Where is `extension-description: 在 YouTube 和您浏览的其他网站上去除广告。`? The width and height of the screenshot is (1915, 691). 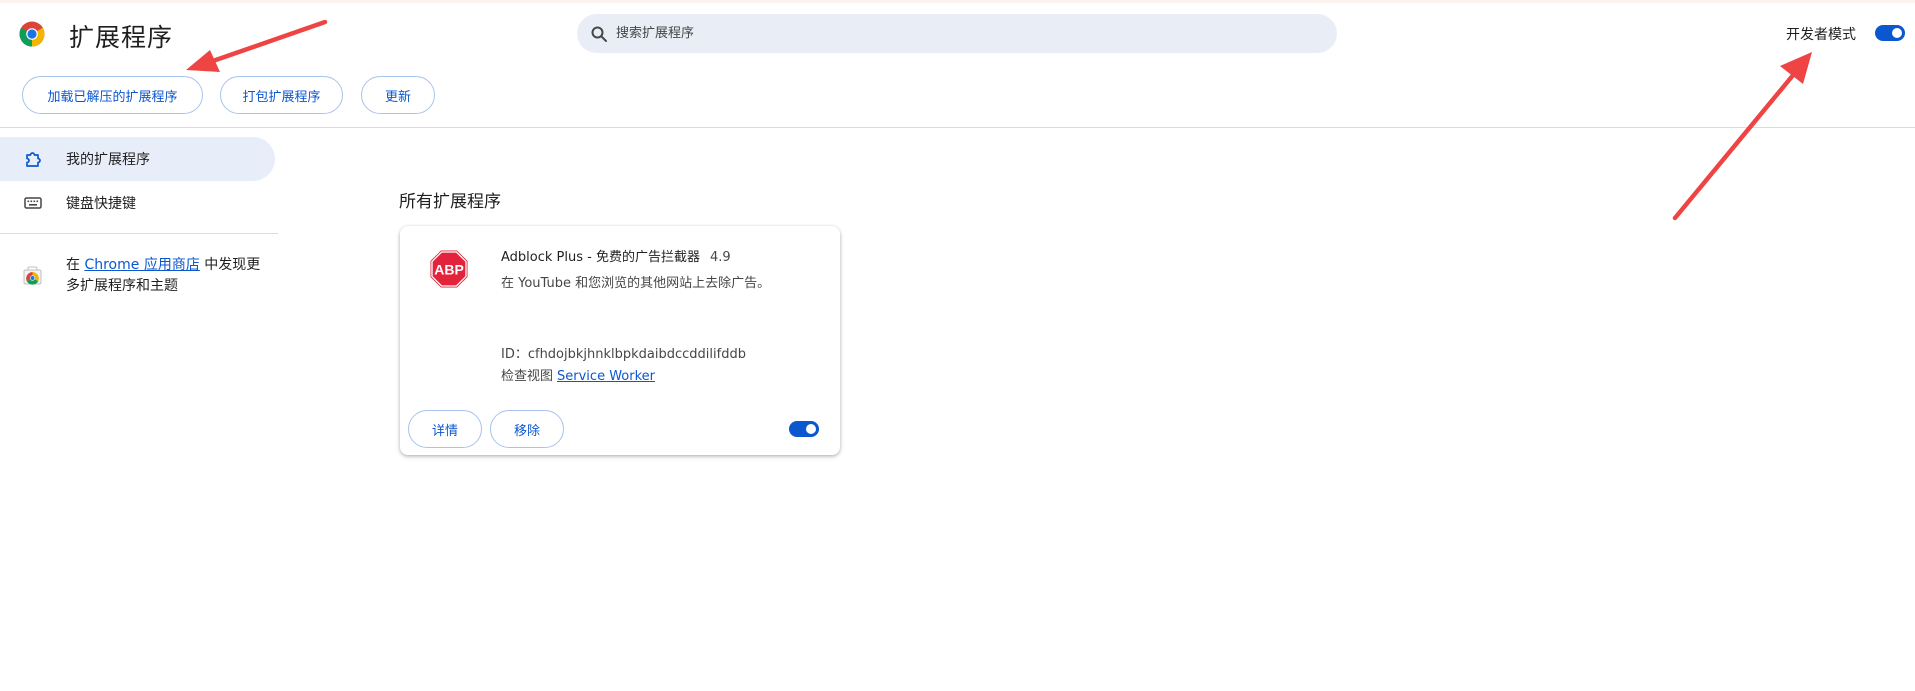 extension-description: 在 YouTube 和您浏览的其他网站上去除广告。 is located at coordinates (636, 283).